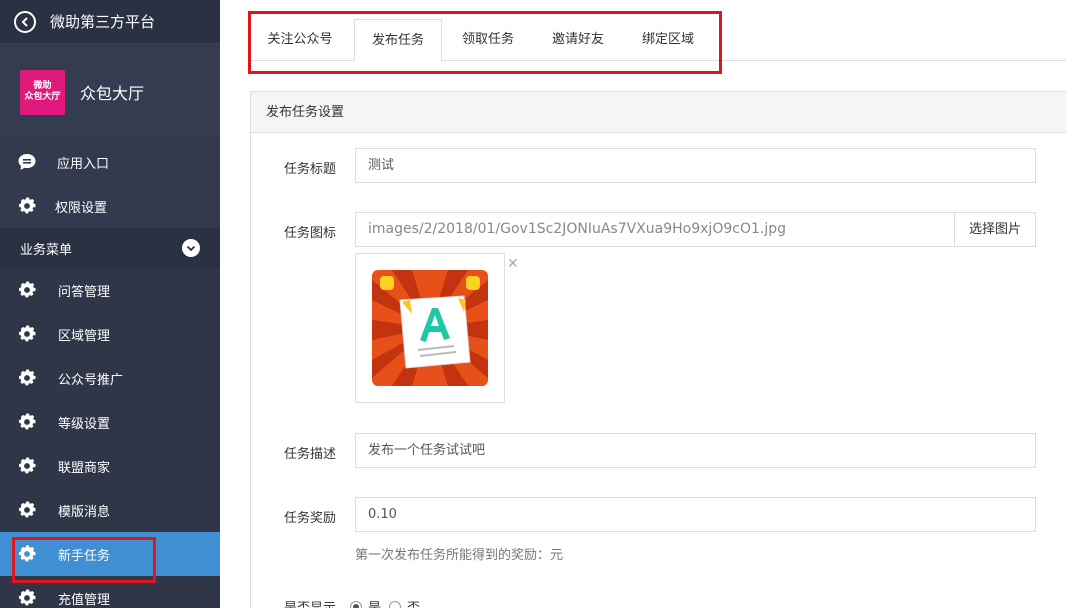 This screenshot has width=1066, height=608. What do you see at coordinates (83, 164) in the screenshot?
I see `sidebar-item-label: 应用入口` at bounding box center [83, 164].